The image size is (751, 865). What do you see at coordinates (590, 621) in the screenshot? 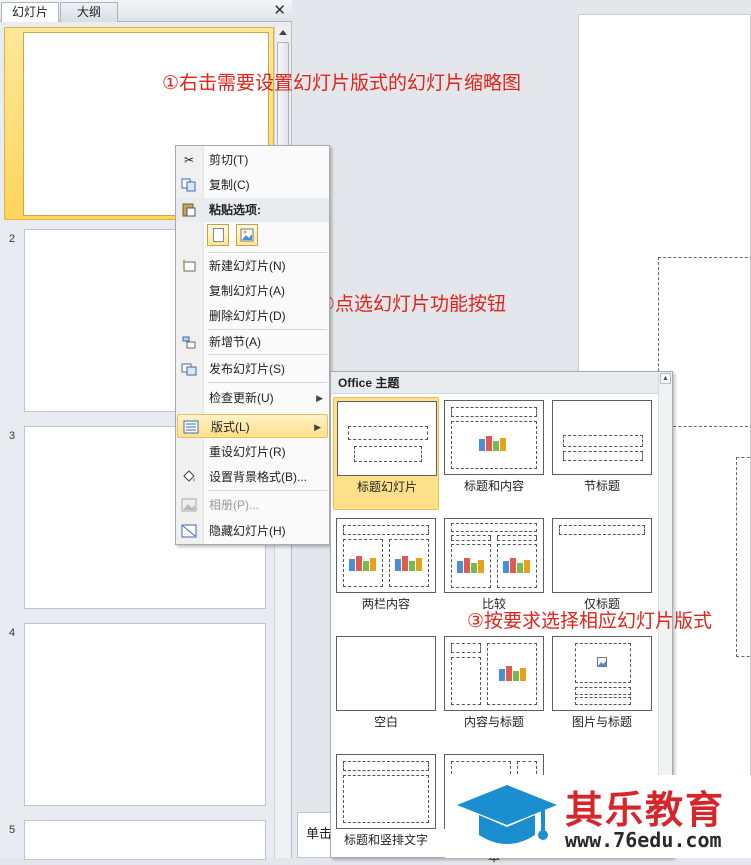
I see `annotation-step3: ③按要求选择相应幻灯片版式` at bounding box center [590, 621].